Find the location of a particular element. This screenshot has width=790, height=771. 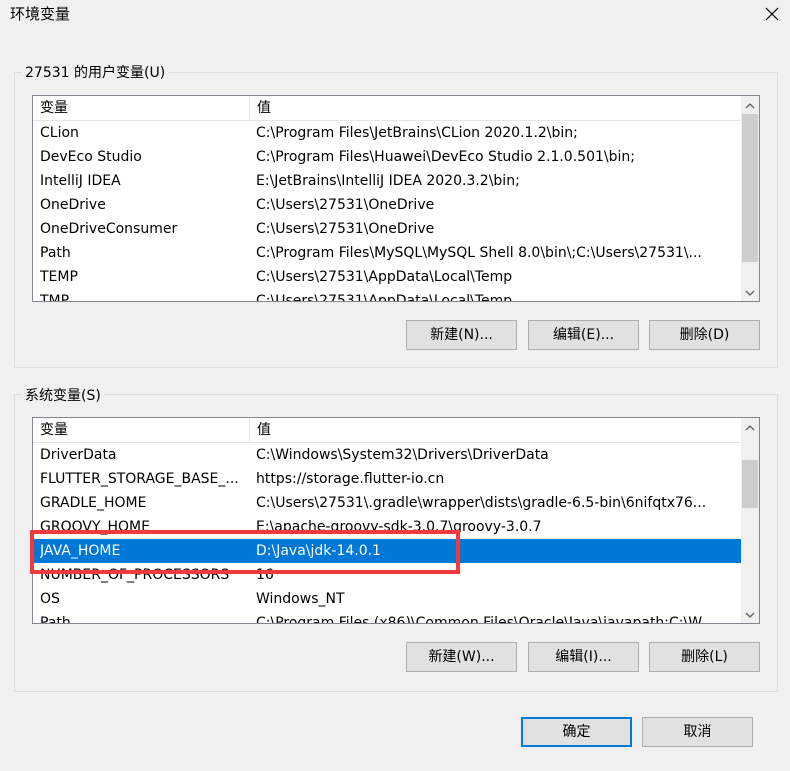

close-icon is located at coordinates (772, 14).